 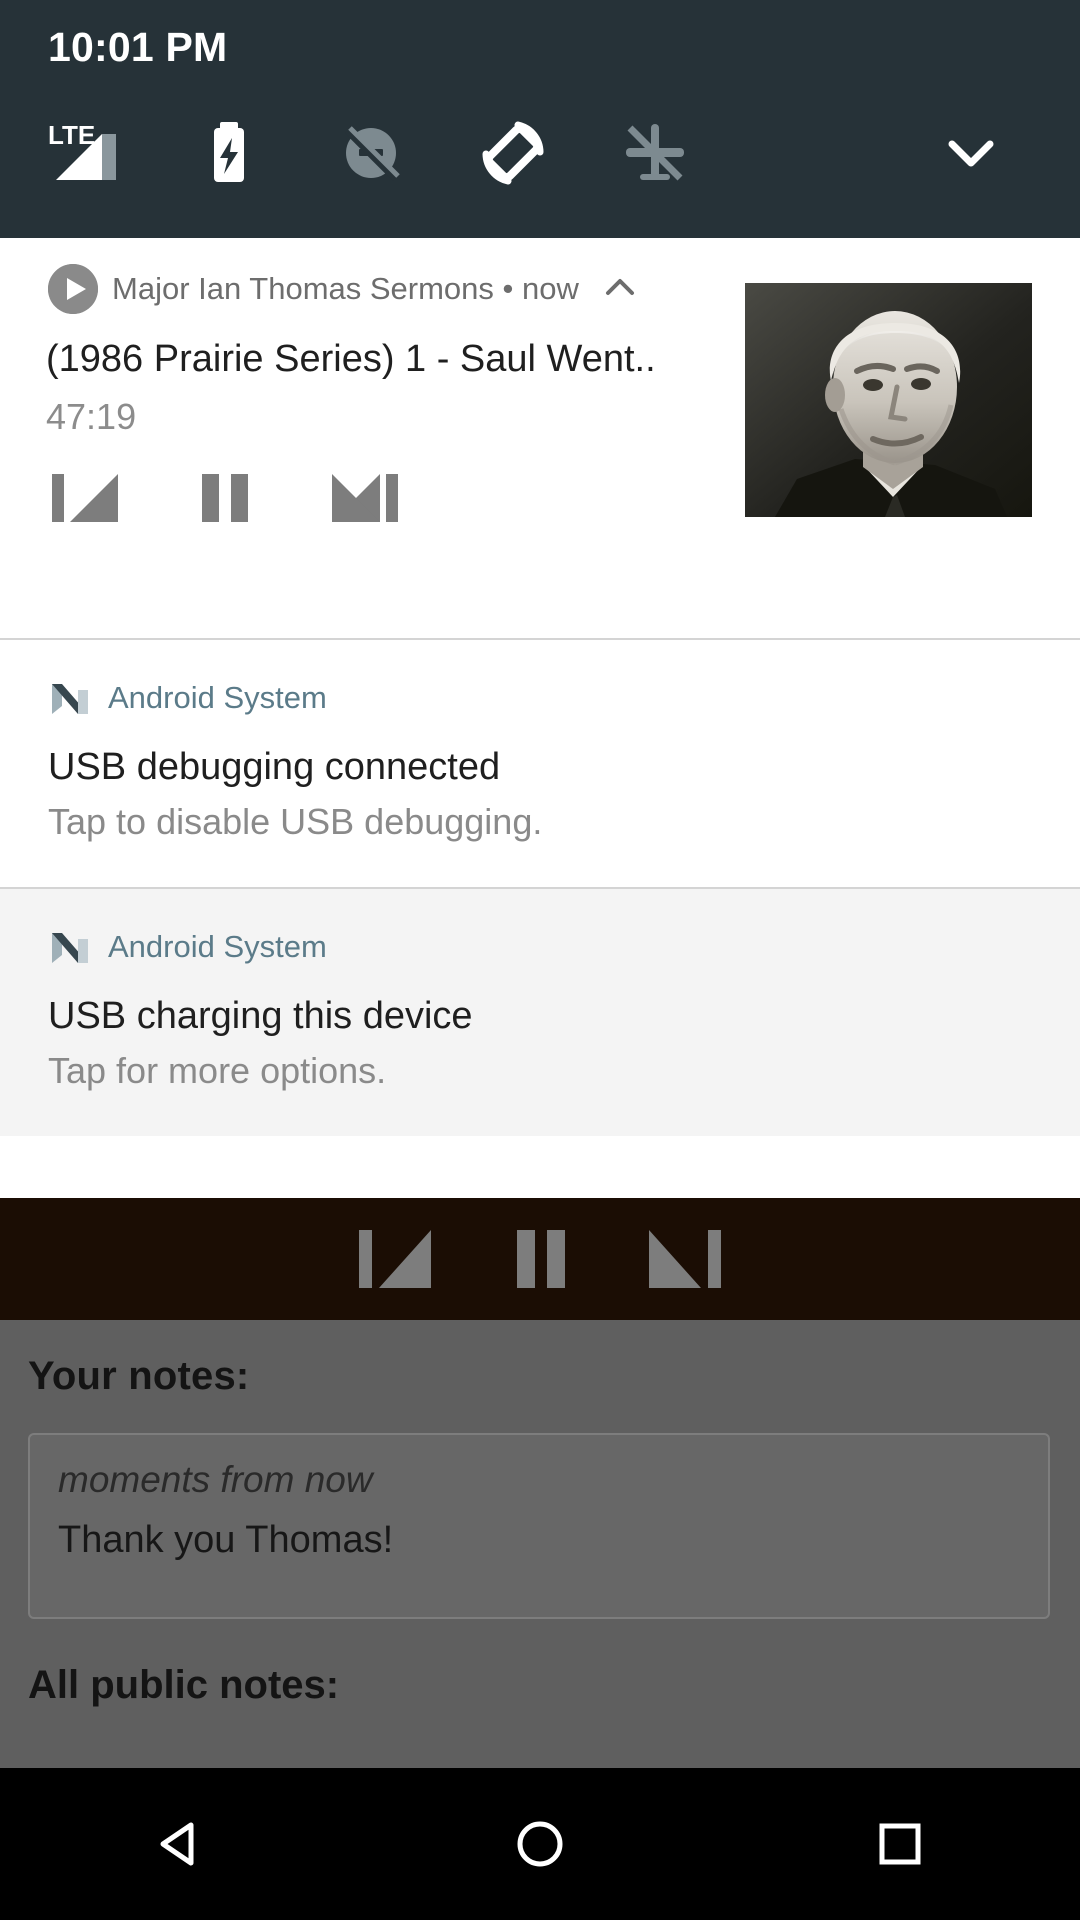 I want to click on back-button, so click(x=180, y=1844).